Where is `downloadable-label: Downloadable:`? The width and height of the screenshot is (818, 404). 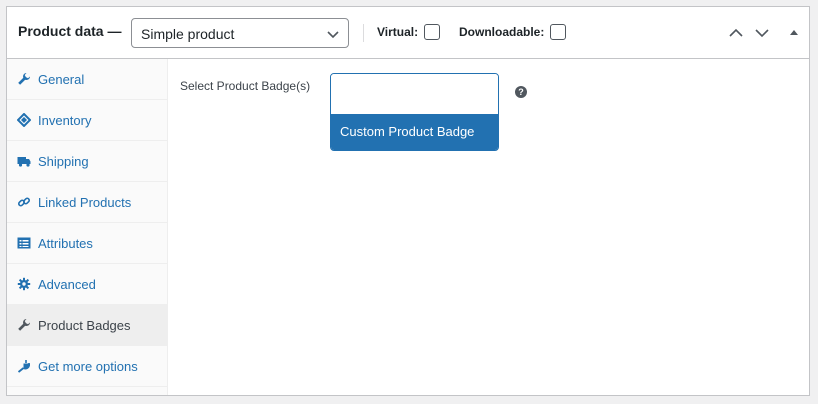
downloadable-label: Downloadable: is located at coordinates (502, 32).